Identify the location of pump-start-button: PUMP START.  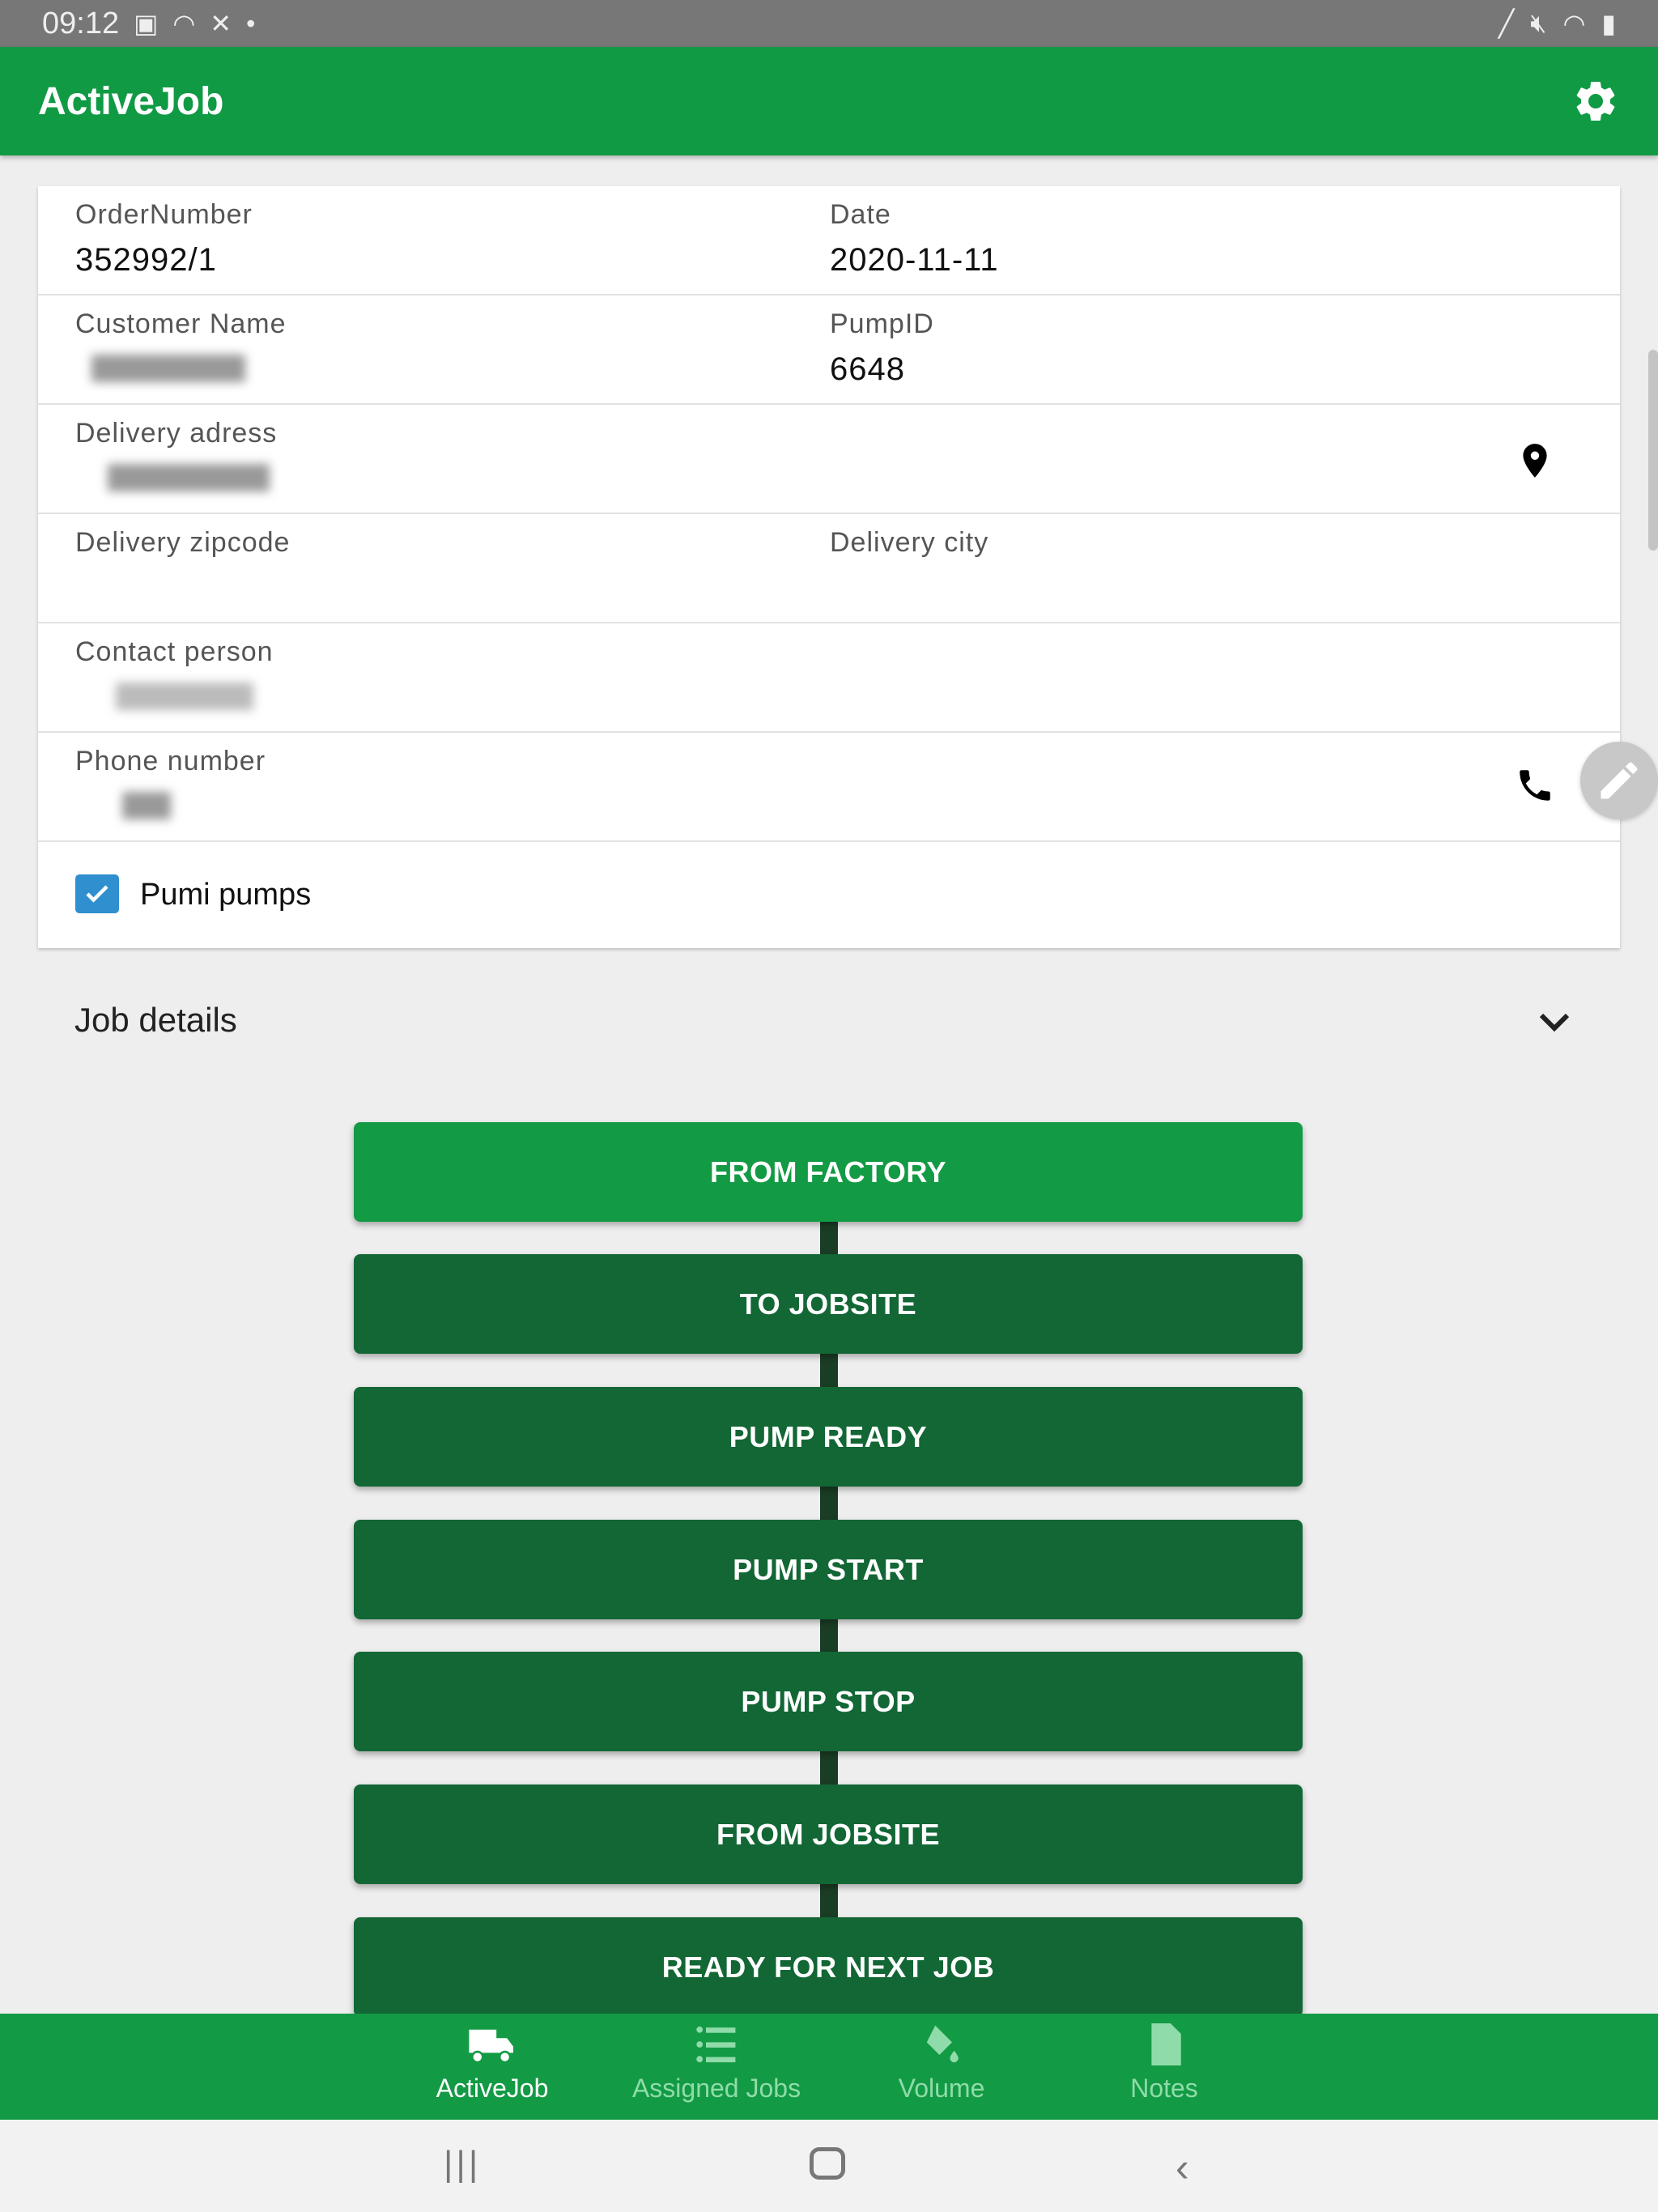
(828, 1570).